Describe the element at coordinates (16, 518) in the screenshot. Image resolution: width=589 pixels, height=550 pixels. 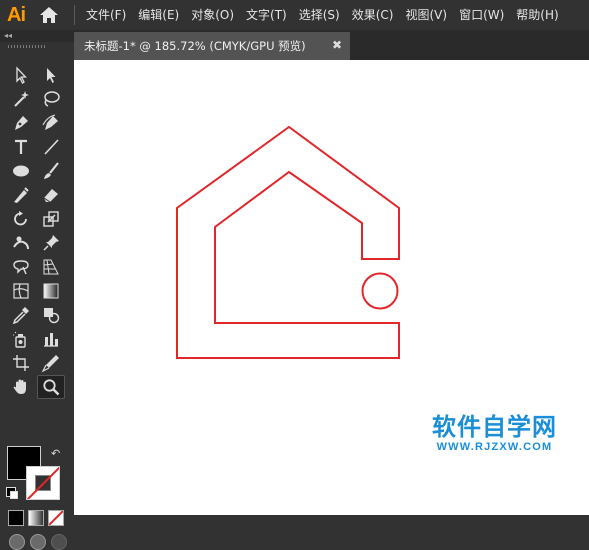
I see `color-mode-button` at that location.